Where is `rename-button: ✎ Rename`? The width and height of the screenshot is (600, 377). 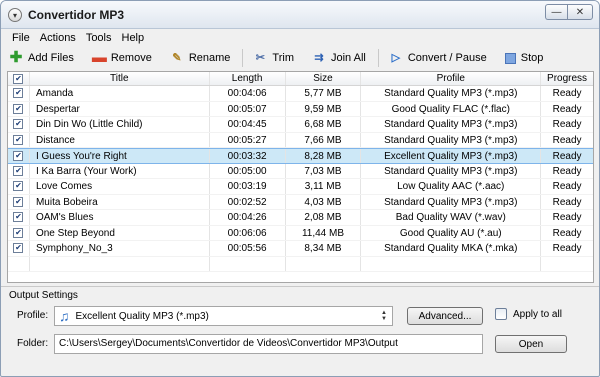 rename-button: ✎ Rename is located at coordinates (200, 58).